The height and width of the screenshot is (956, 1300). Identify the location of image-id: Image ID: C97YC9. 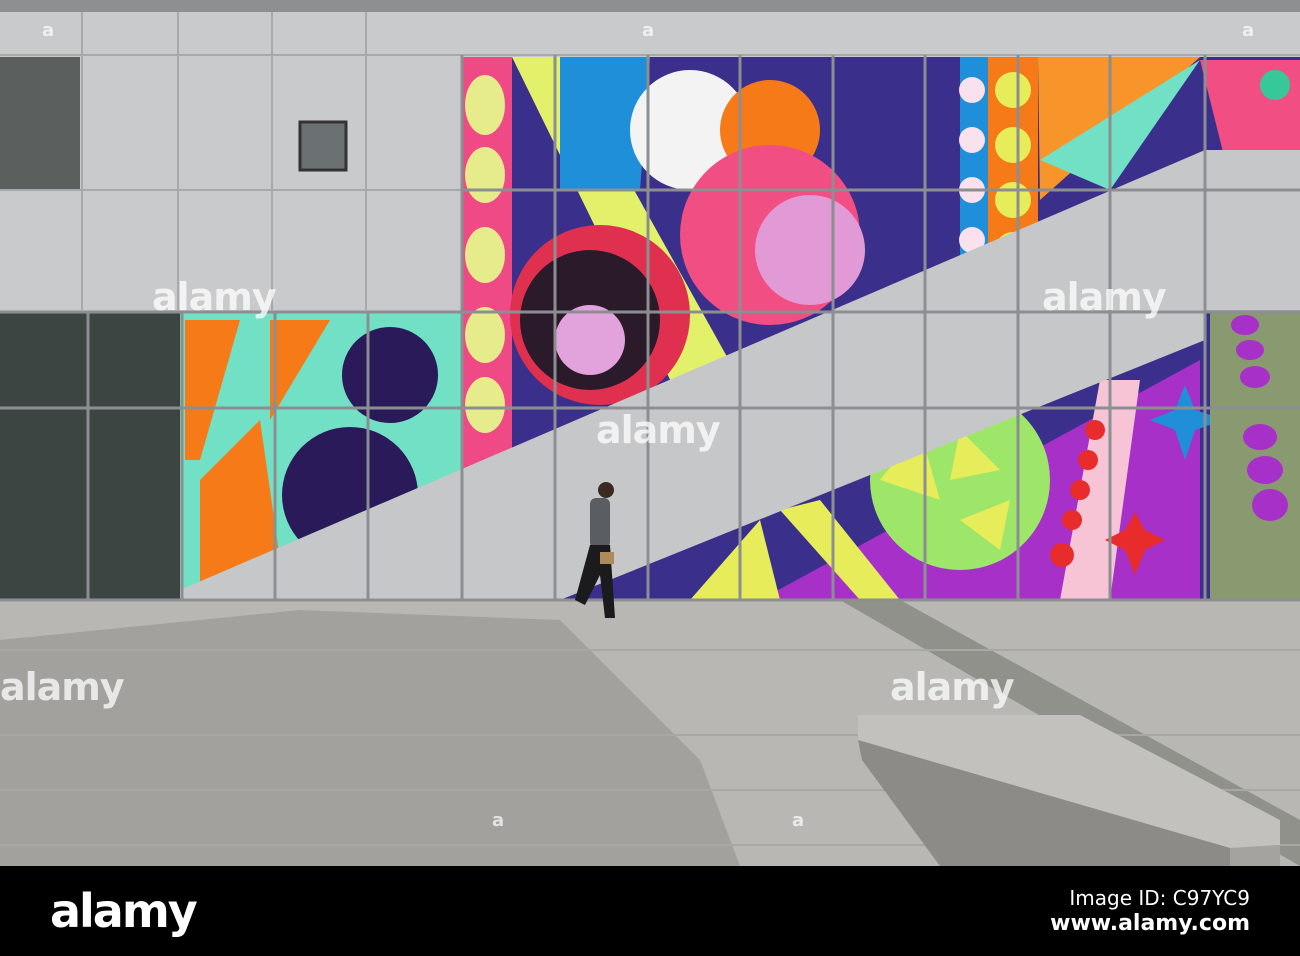
(1159, 898).